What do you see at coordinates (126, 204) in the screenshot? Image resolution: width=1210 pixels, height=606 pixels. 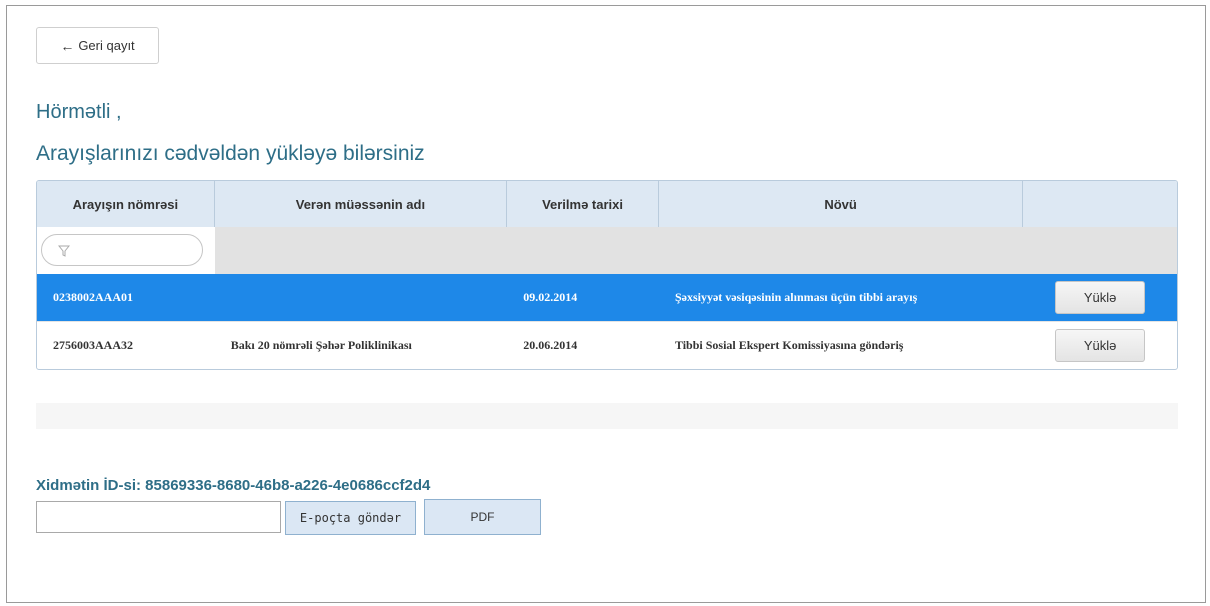 I see `column-header-number: Arayışın nömrəsi` at bounding box center [126, 204].